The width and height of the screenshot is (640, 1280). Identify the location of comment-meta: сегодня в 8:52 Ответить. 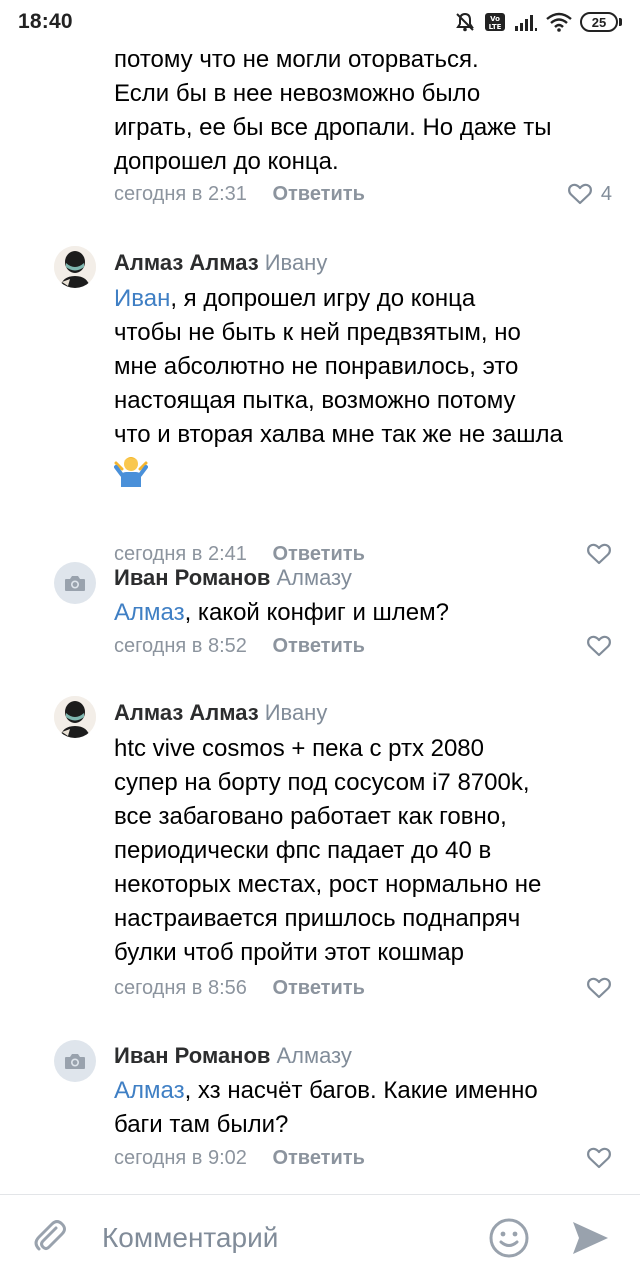
(239, 646).